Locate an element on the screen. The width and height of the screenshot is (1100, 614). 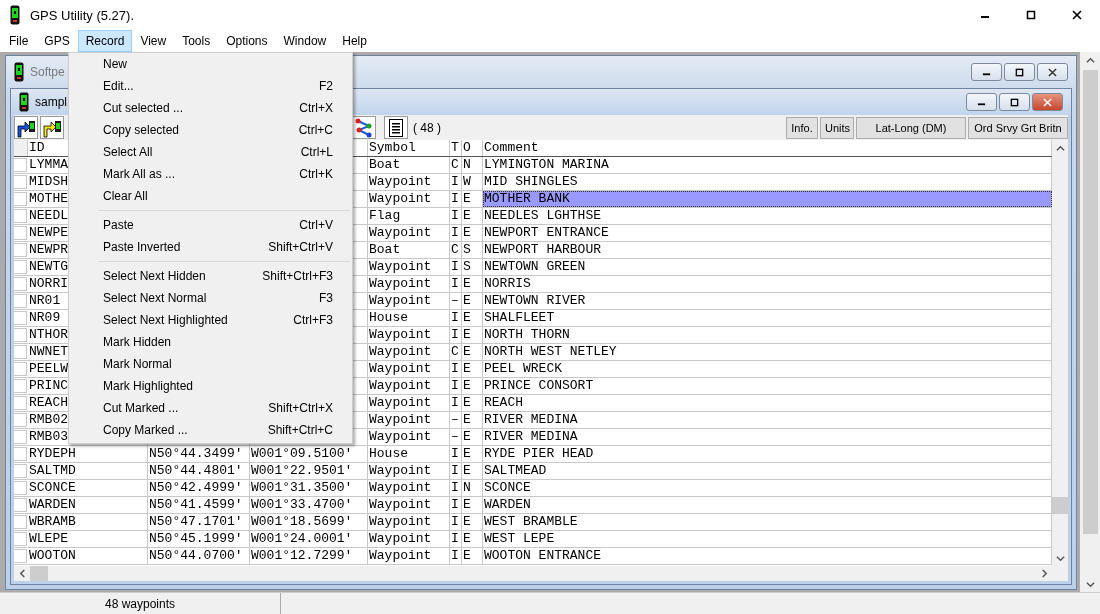
menu-item: Window is located at coordinates (305, 41).